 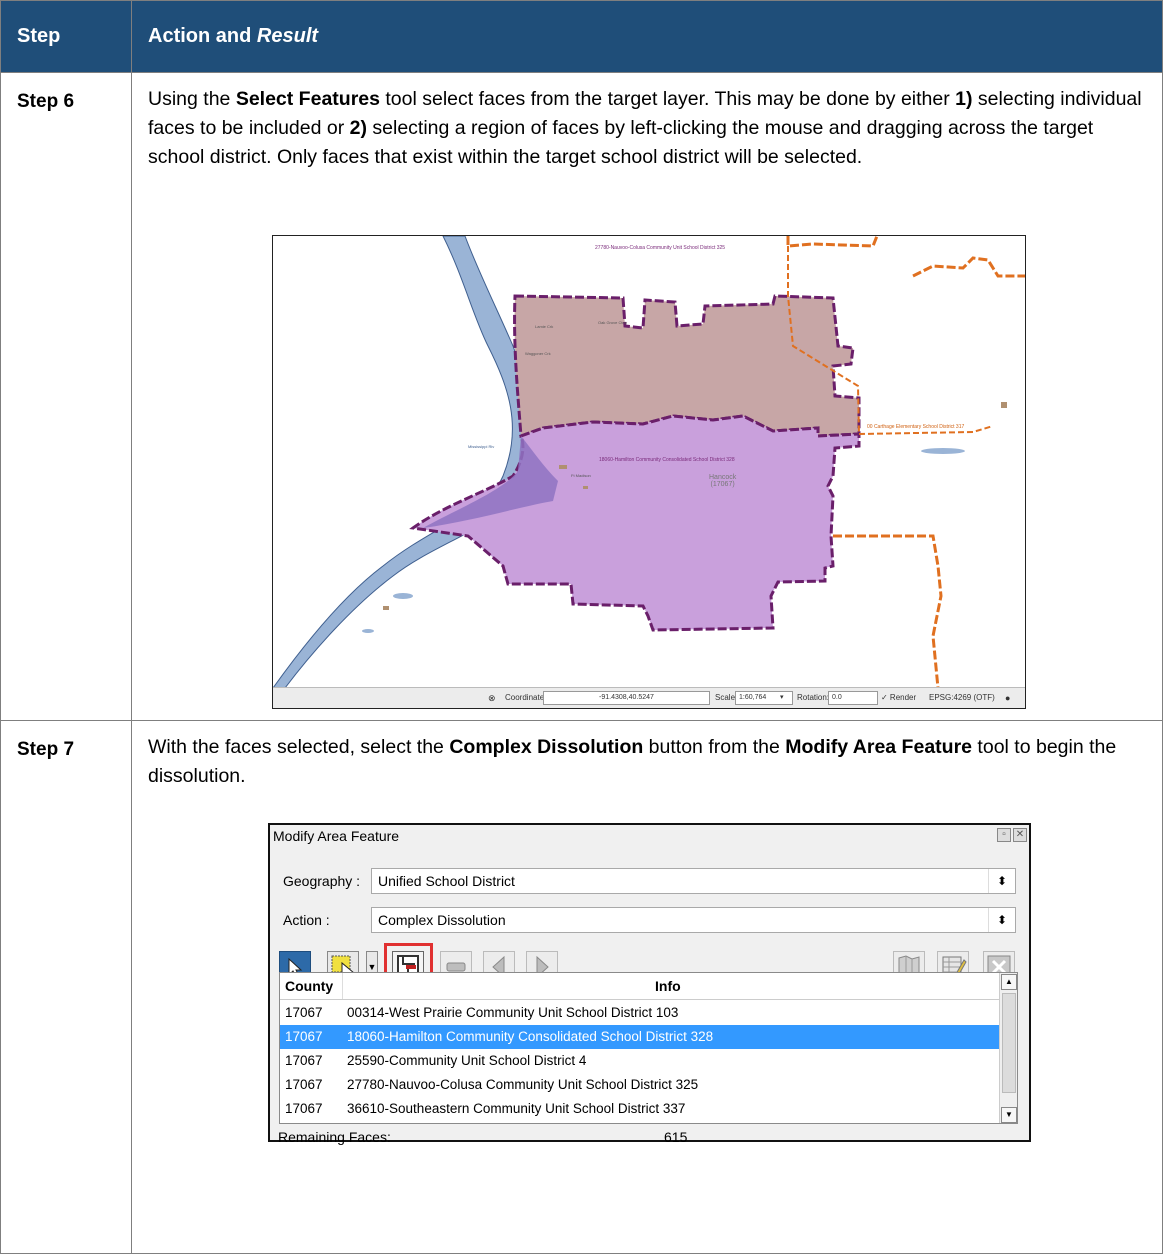 I want to click on list-scrollbar: ▲ ▼, so click(x=1008, y=1048).